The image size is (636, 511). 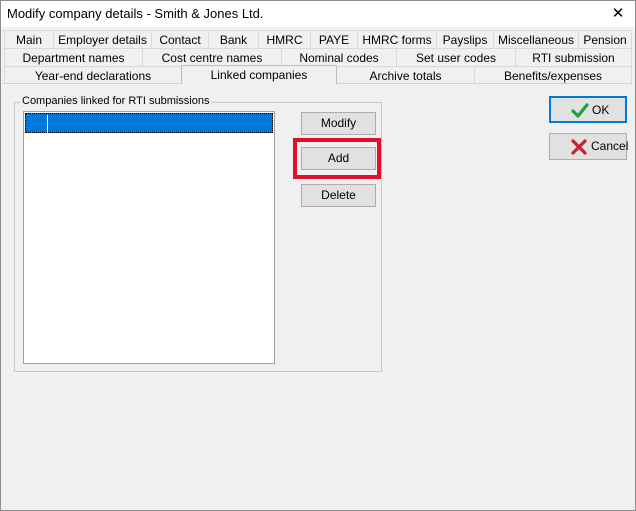 What do you see at coordinates (116, 101) in the screenshot?
I see `groupbox-label: Companies linked for RTI submissions` at bounding box center [116, 101].